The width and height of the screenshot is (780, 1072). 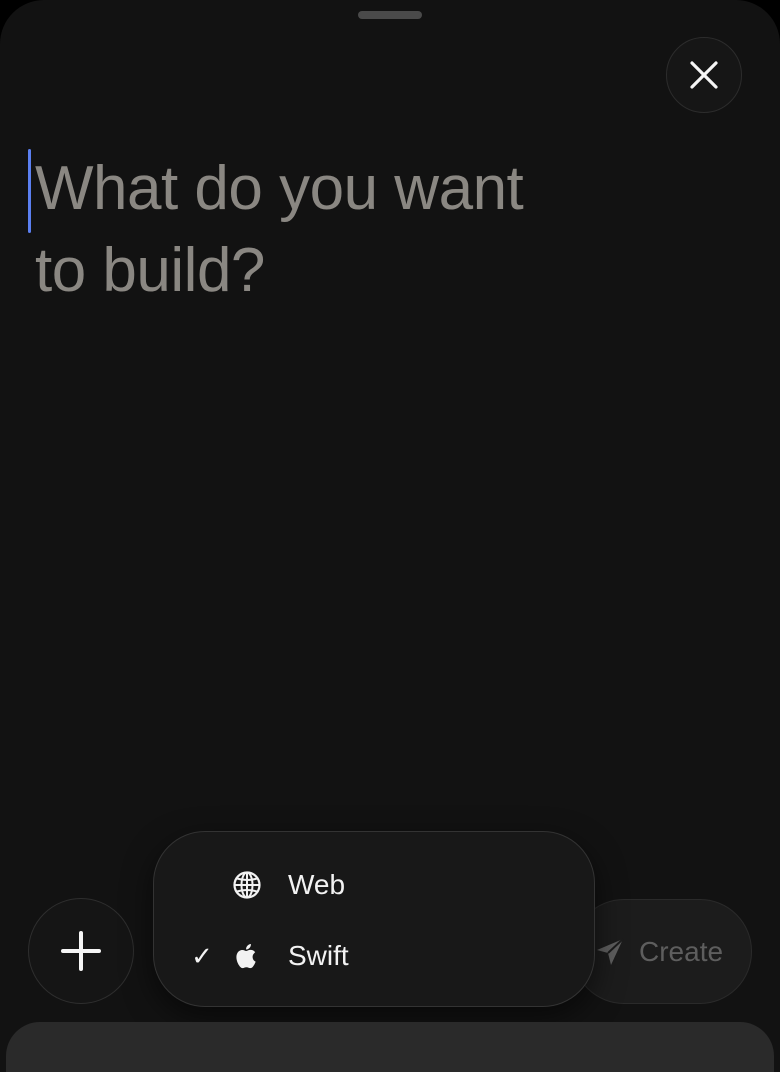 What do you see at coordinates (279, 188) in the screenshot?
I see `prompt-placeholder-line-1: What do you want` at bounding box center [279, 188].